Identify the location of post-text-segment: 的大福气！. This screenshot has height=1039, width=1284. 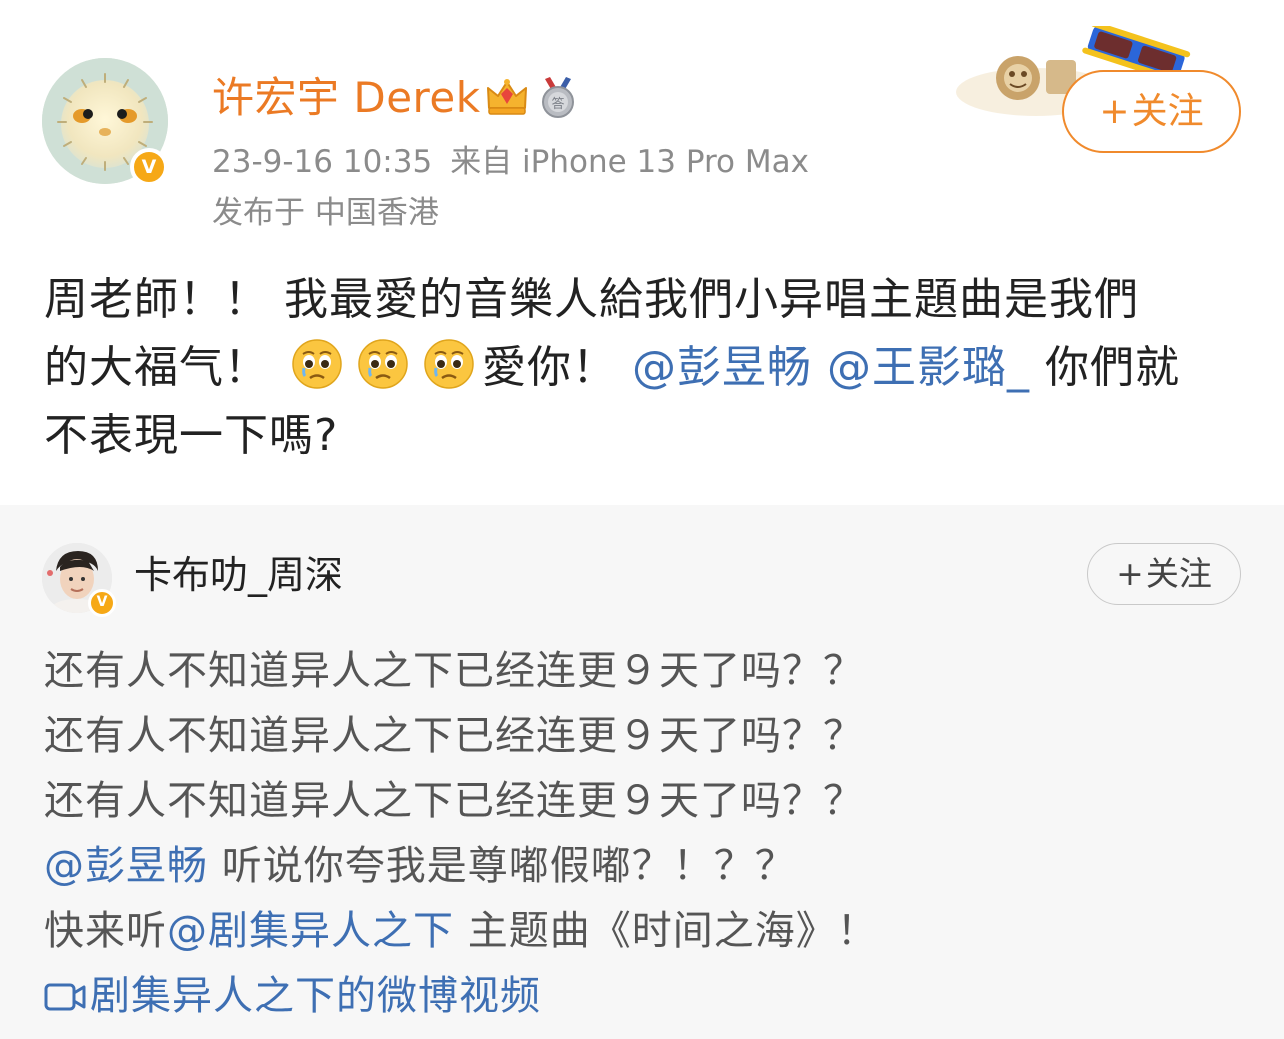
(156, 367).